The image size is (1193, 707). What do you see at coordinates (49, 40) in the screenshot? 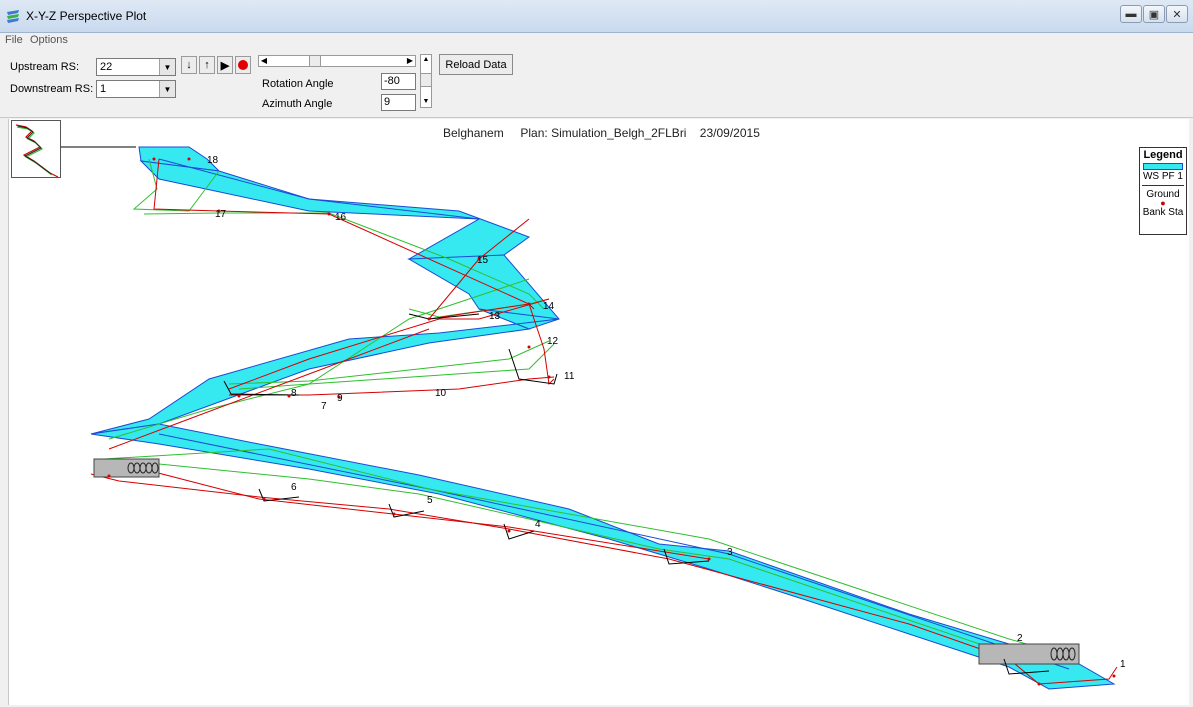
I see `menu-options: Options` at bounding box center [49, 40].